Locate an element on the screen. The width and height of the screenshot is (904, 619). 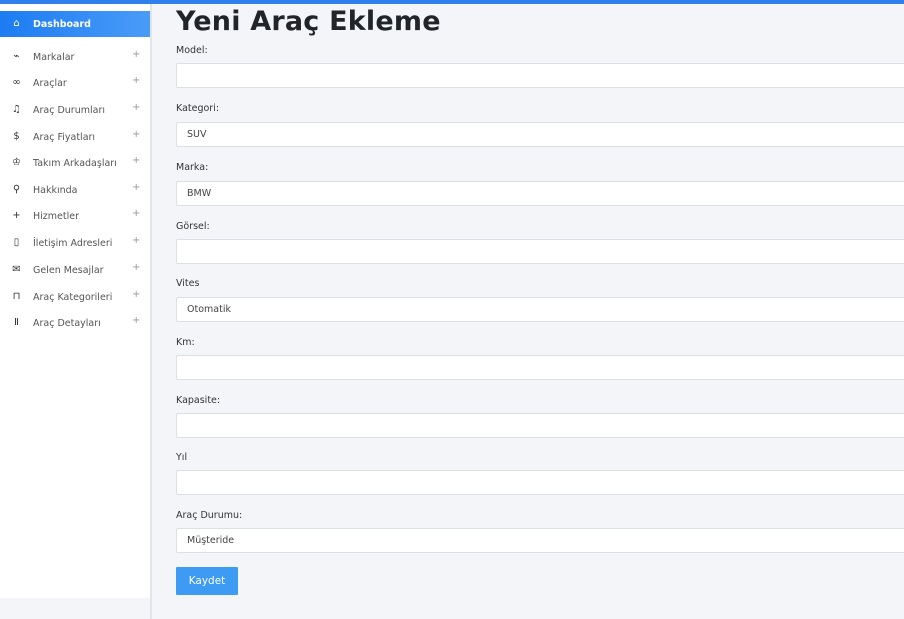
sidebar-item-label: Araç Kategorileri is located at coordinates (73, 297).